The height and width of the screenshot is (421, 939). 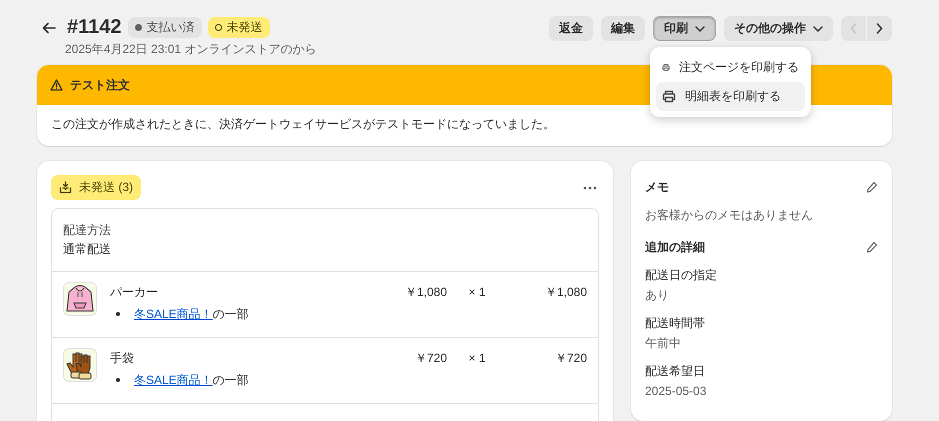 I want to click on gloves-icon, so click(x=80, y=365).